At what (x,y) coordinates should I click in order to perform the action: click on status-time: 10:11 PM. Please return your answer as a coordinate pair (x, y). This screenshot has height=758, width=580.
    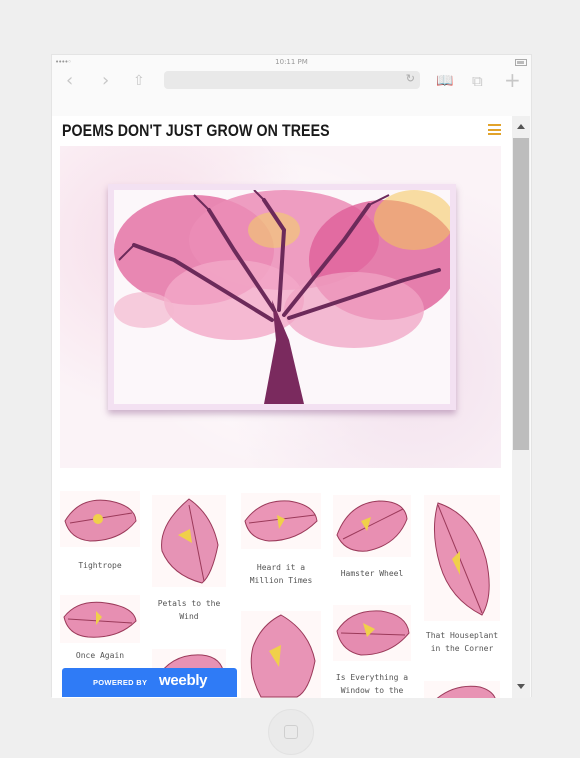
    Looking at the image, I should click on (291, 62).